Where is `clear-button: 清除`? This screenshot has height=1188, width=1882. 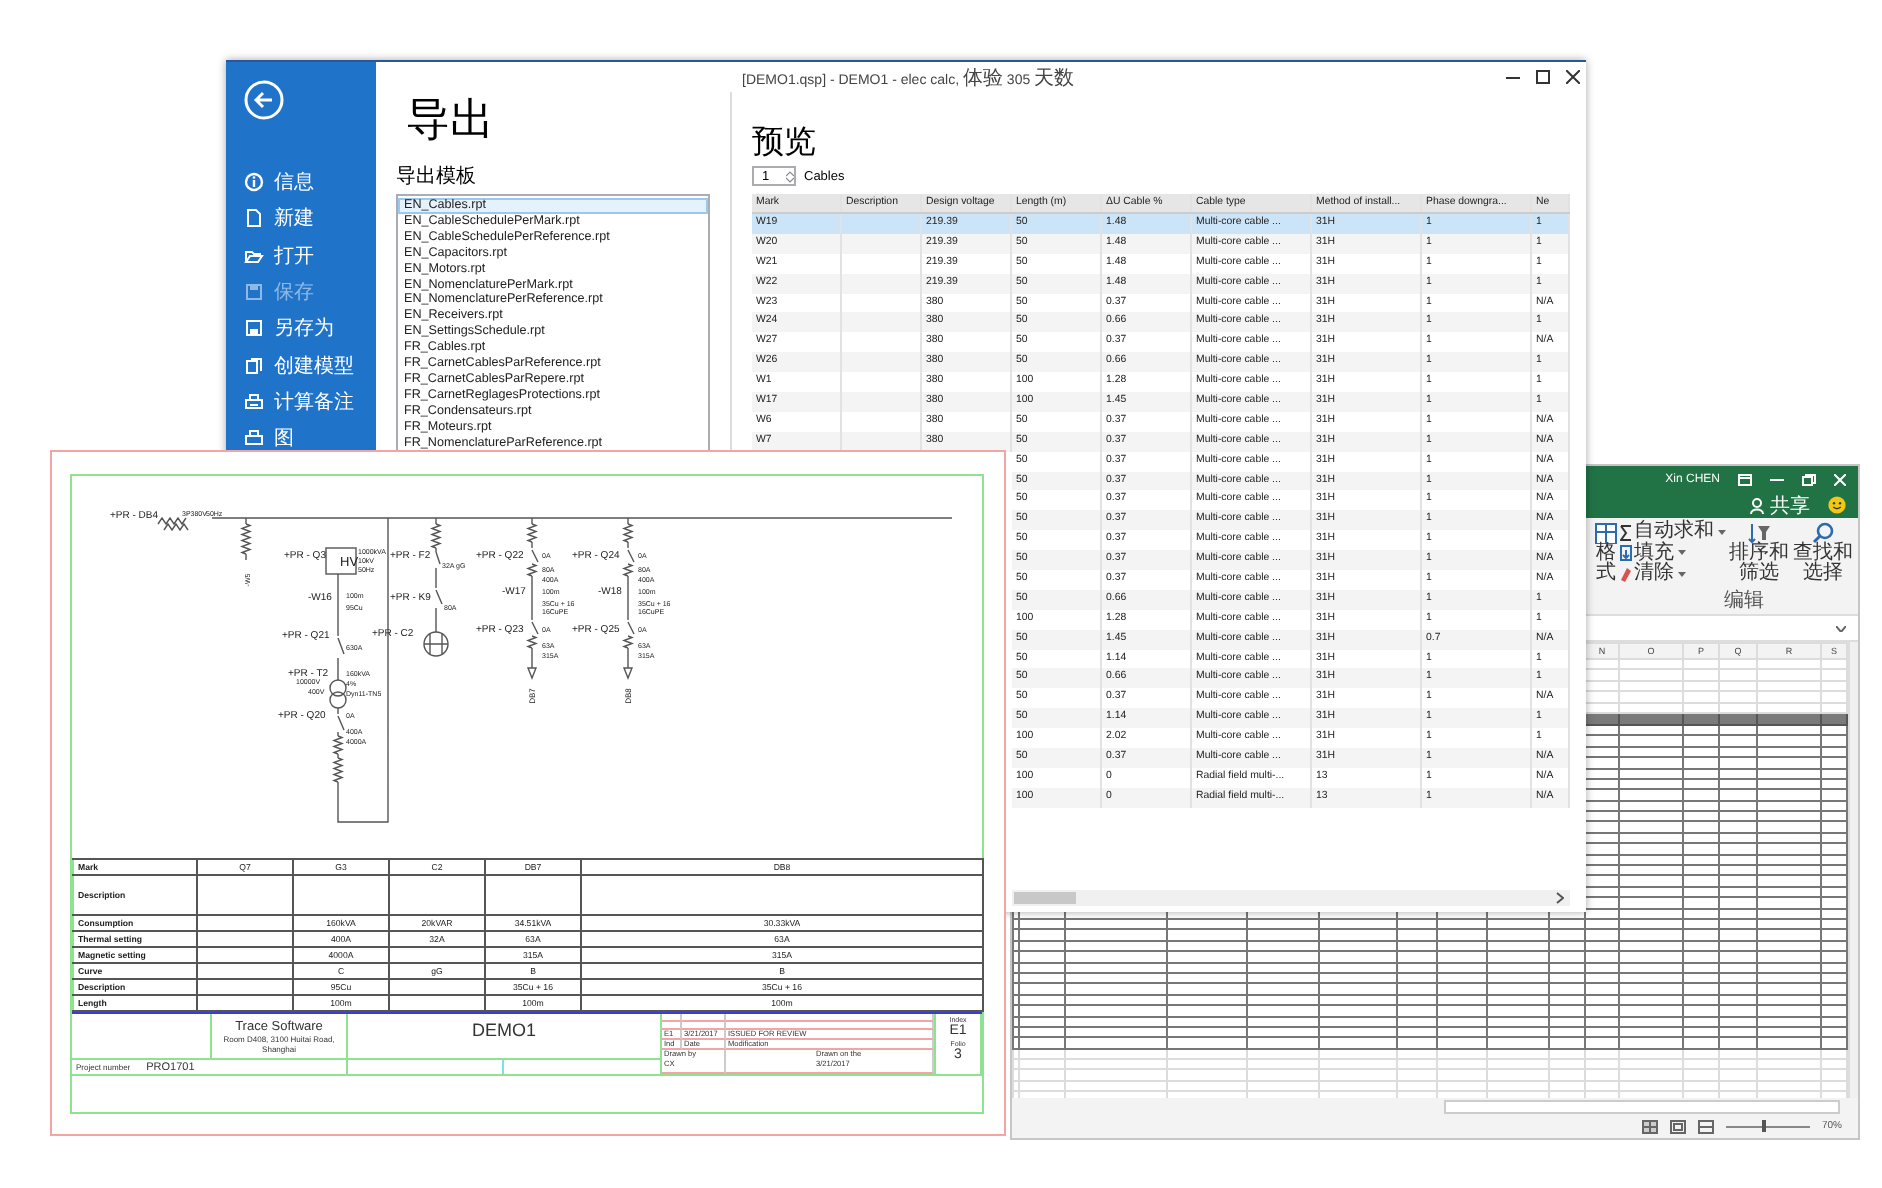
clear-button: 清除 is located at coordinates (1653, 574).